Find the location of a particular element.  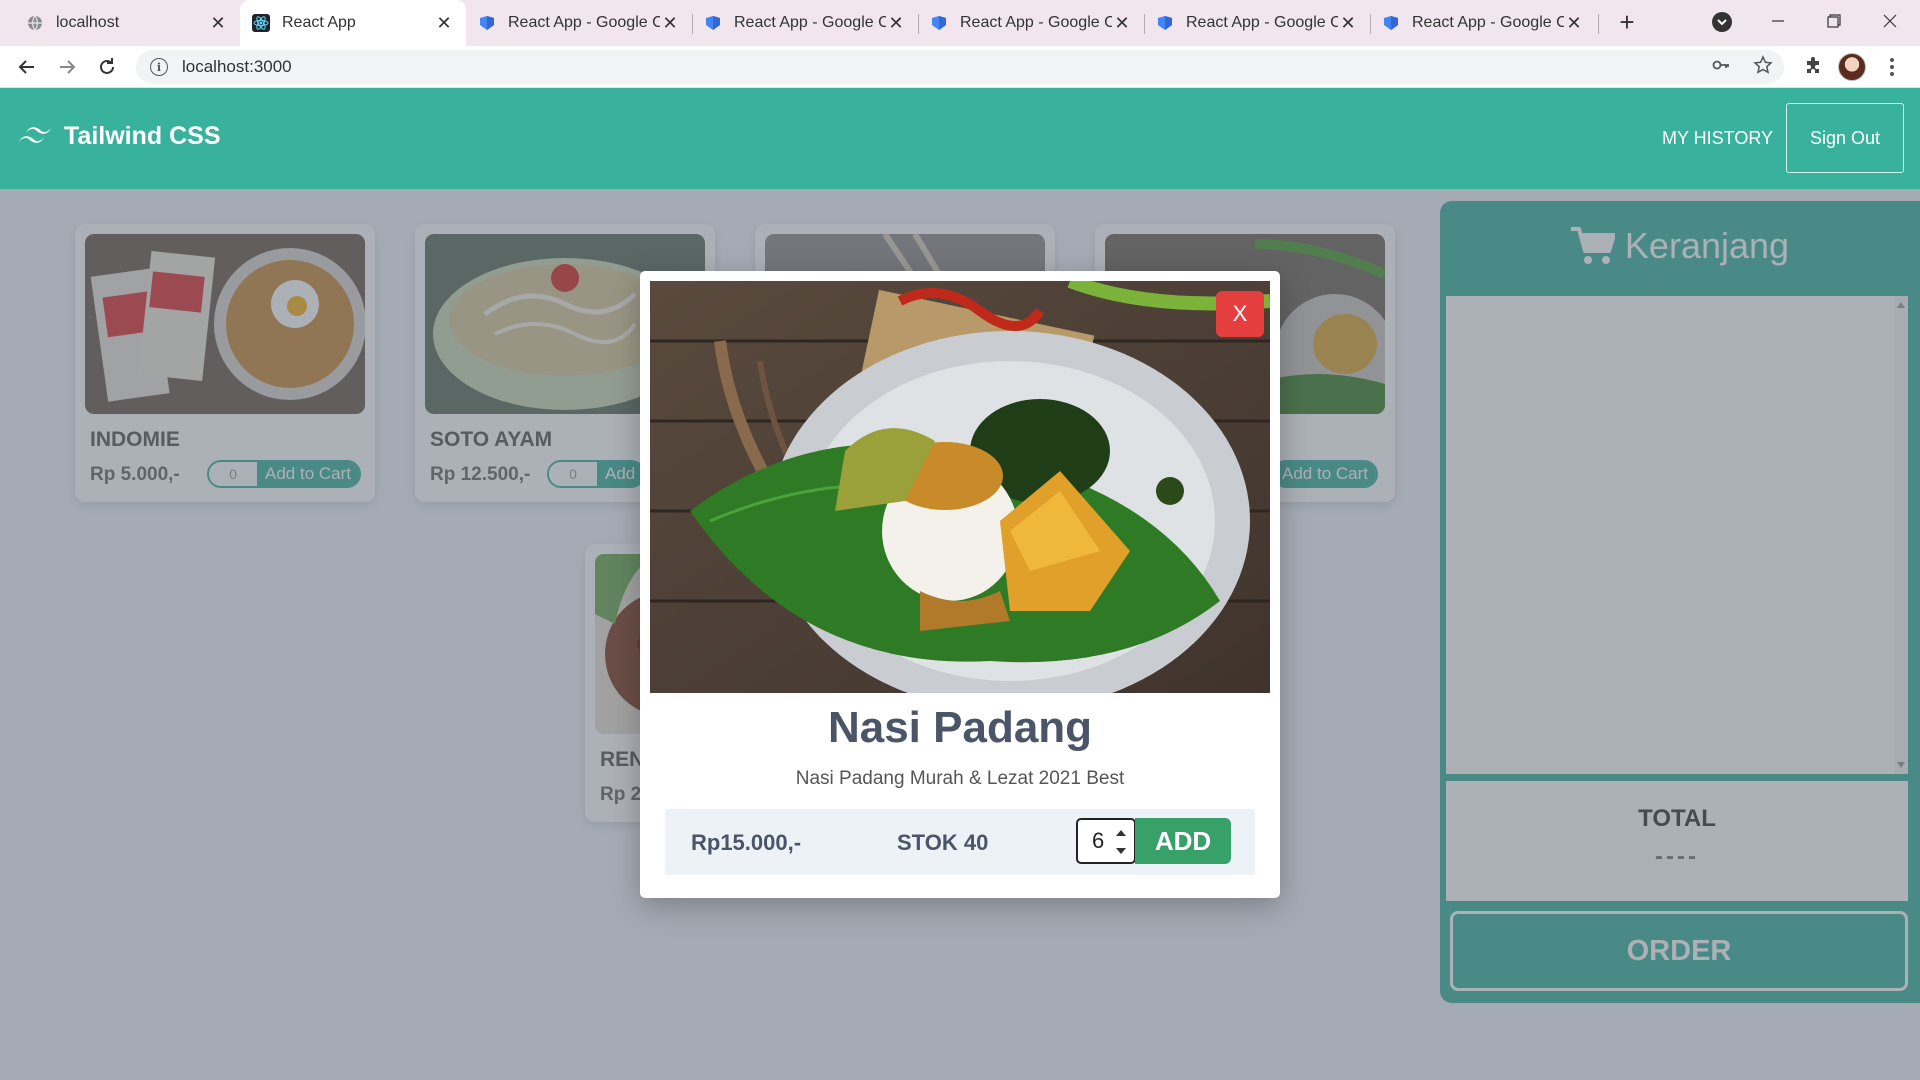

tab-google-cloud-1: React App - Google C ✕ is located at coordinates (579, 23).